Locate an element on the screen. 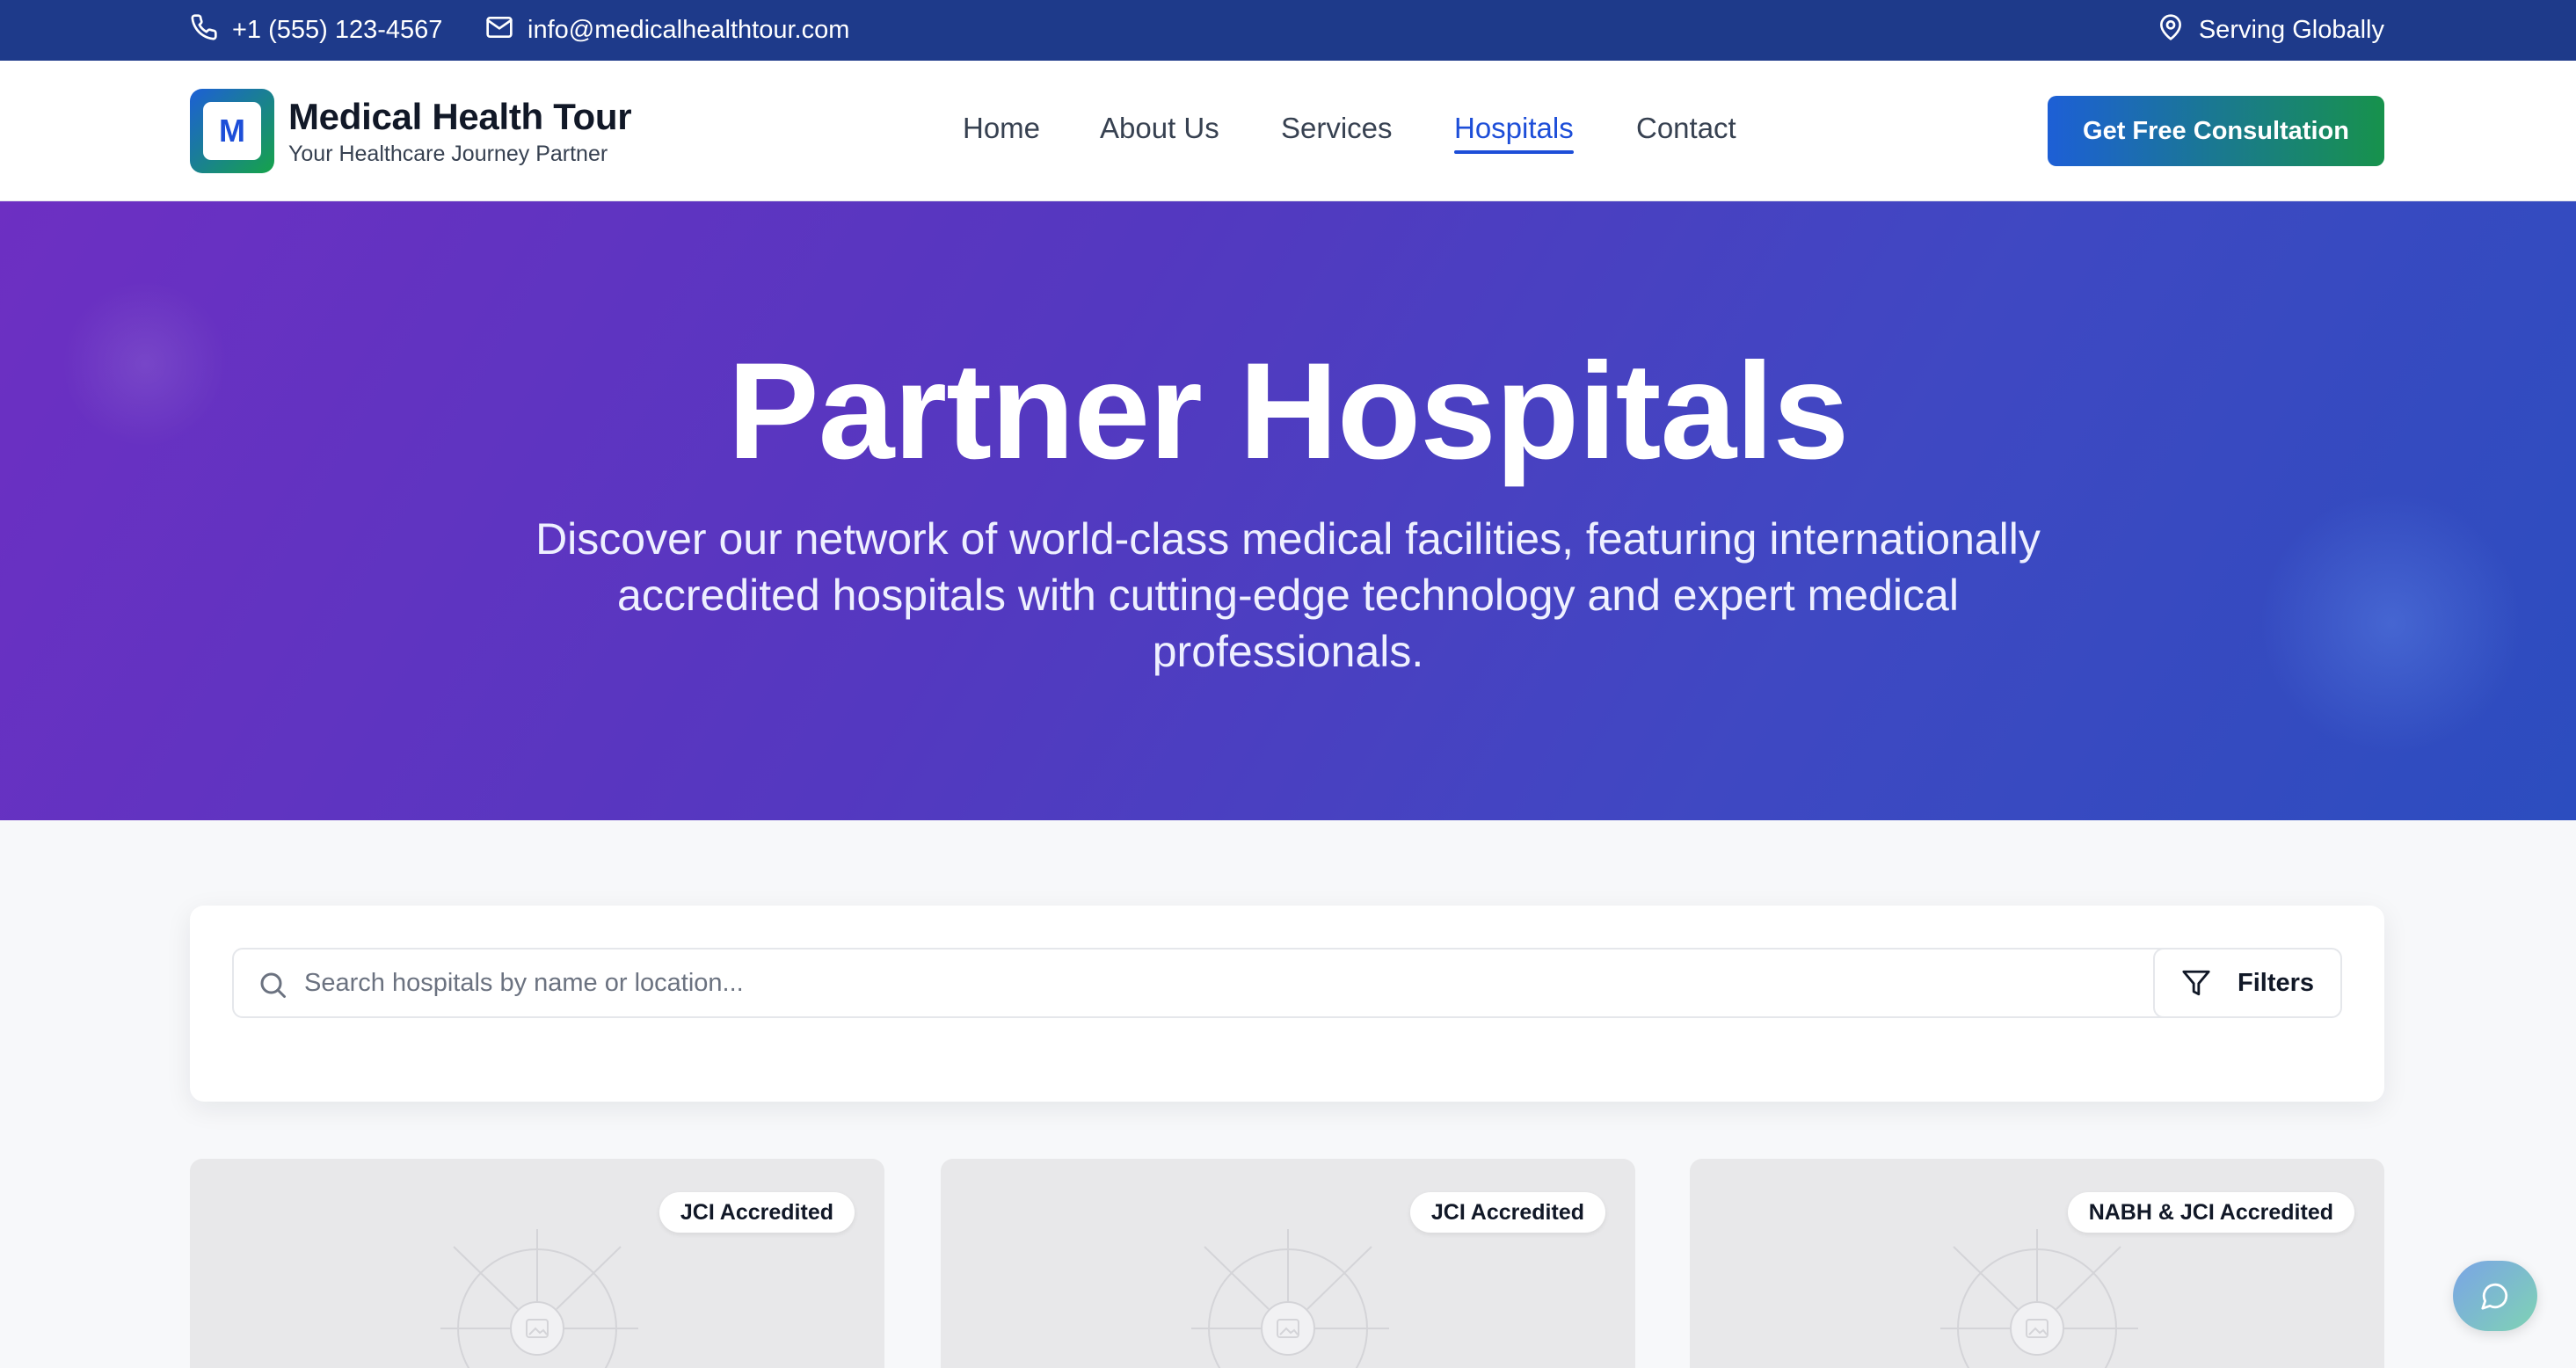  search-input is located at coordinates (1293, 983).